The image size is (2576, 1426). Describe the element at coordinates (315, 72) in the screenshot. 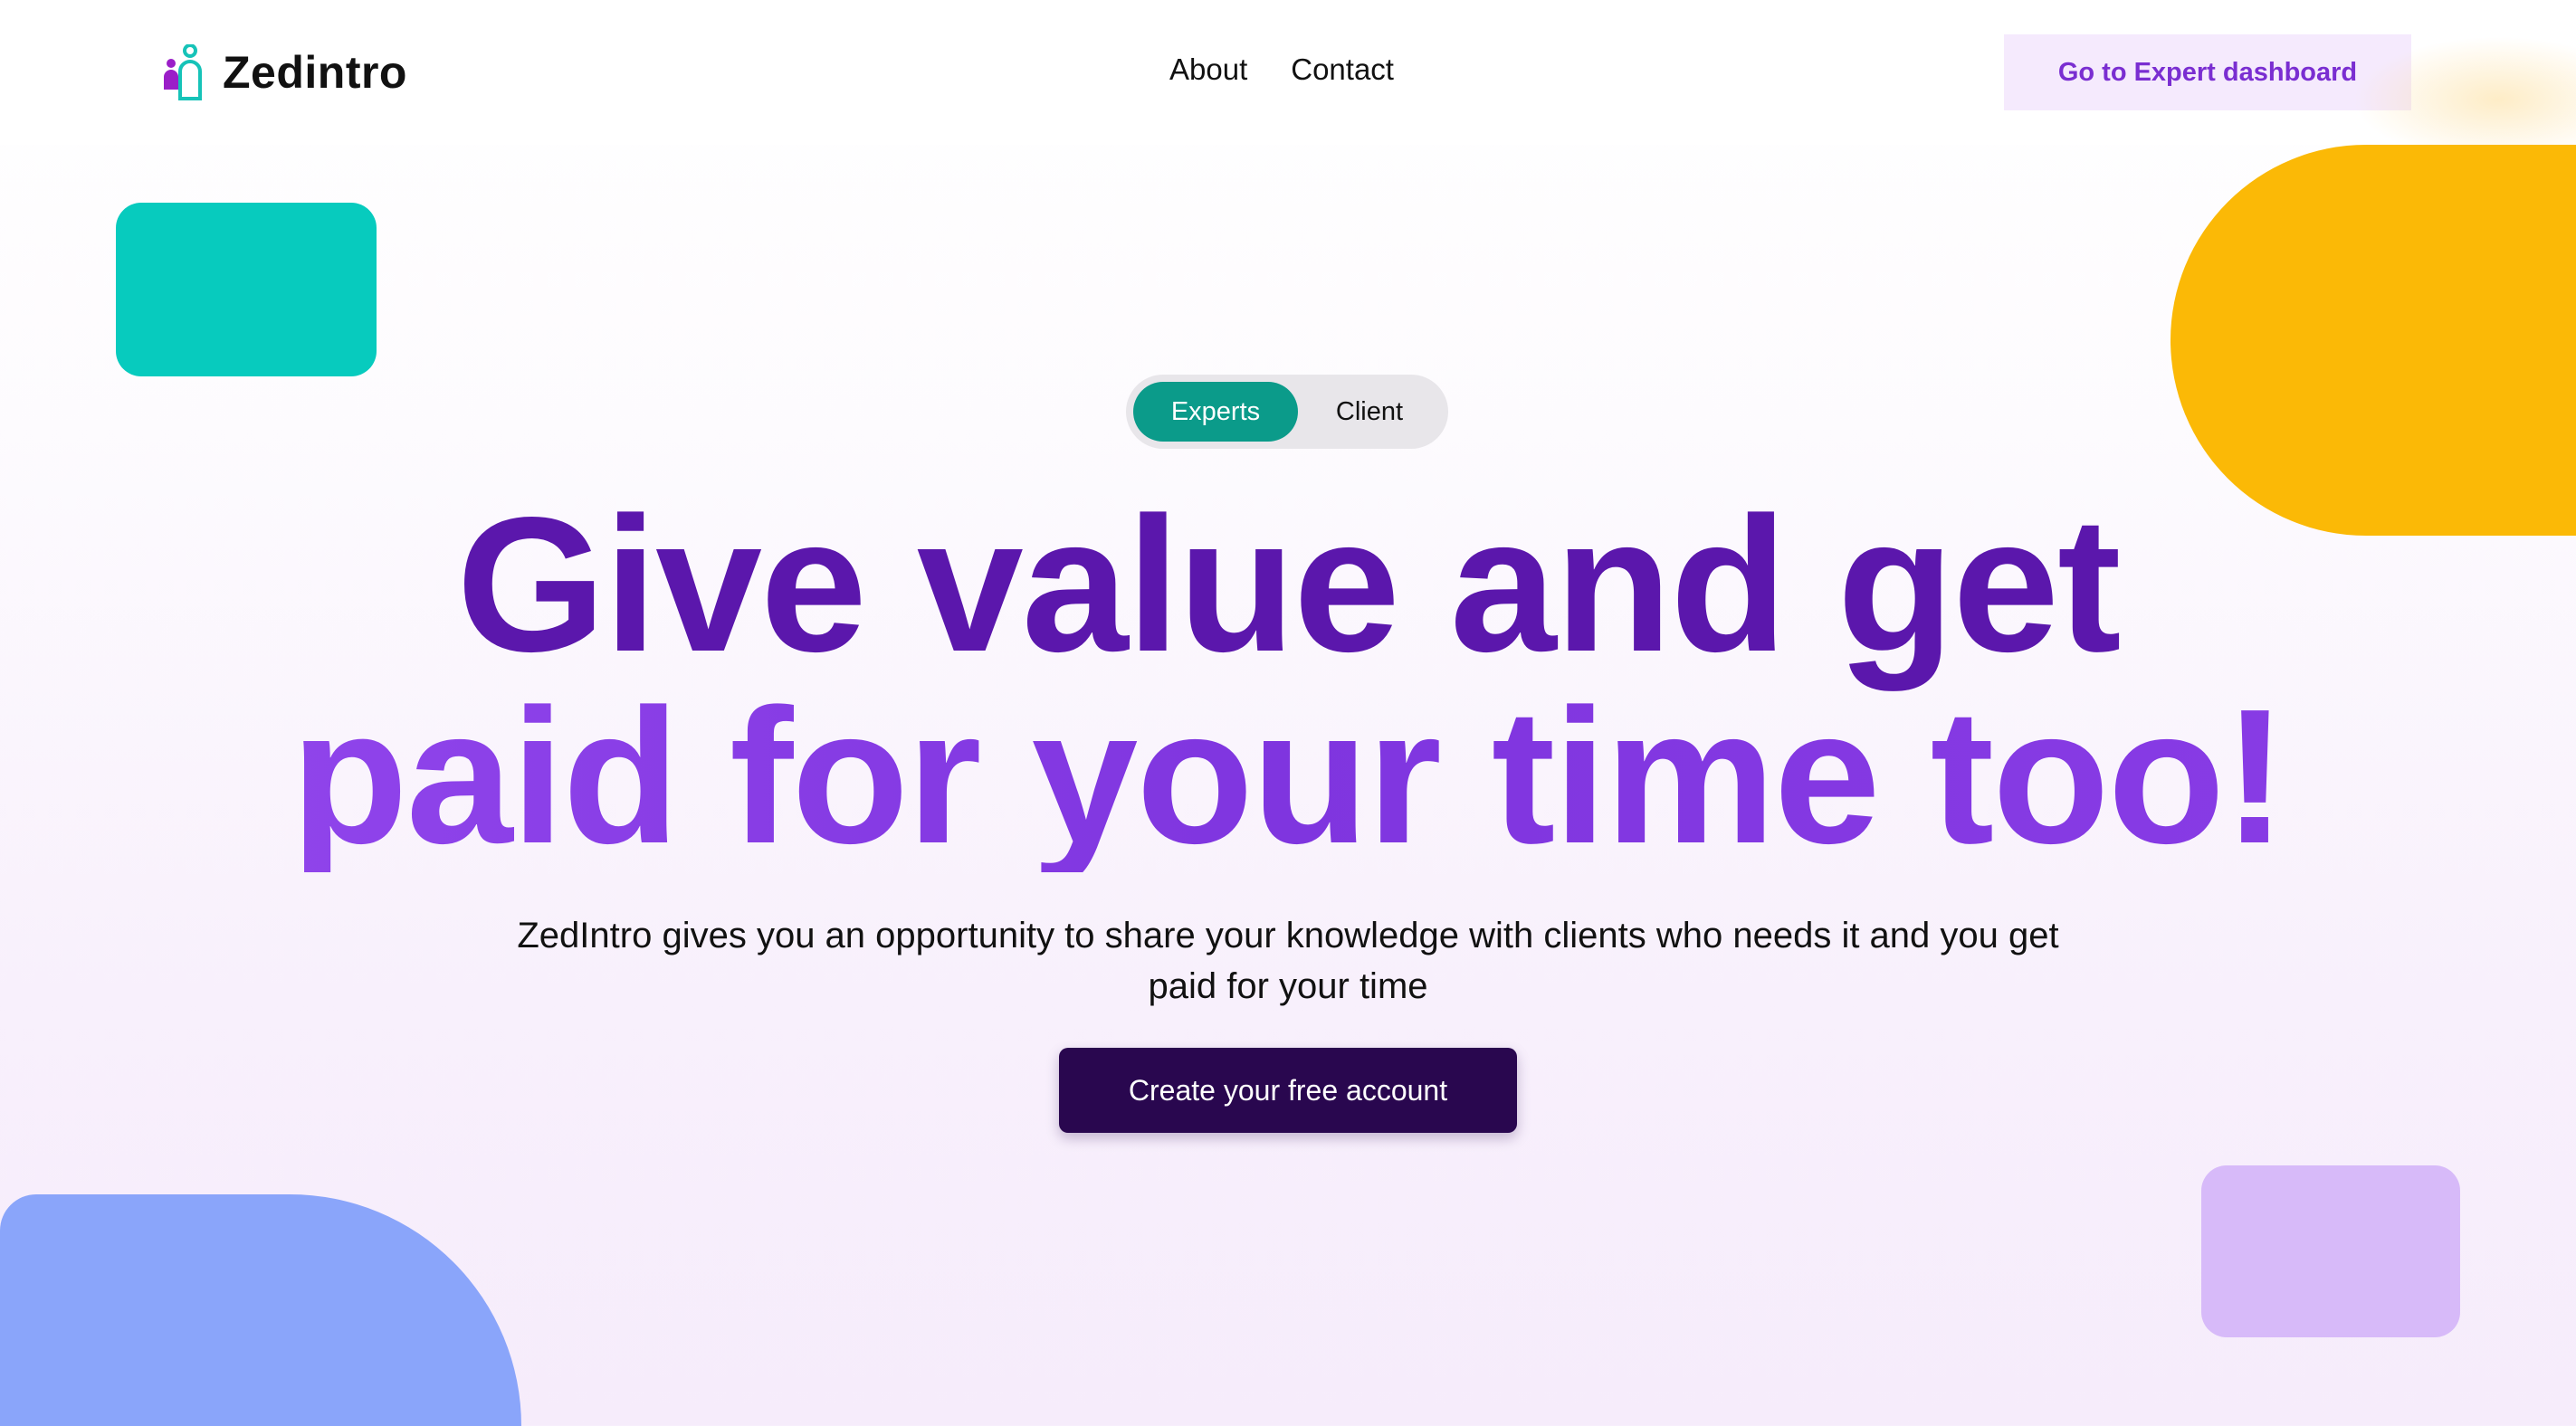

I see `brand-name: Zedintro` at that location.